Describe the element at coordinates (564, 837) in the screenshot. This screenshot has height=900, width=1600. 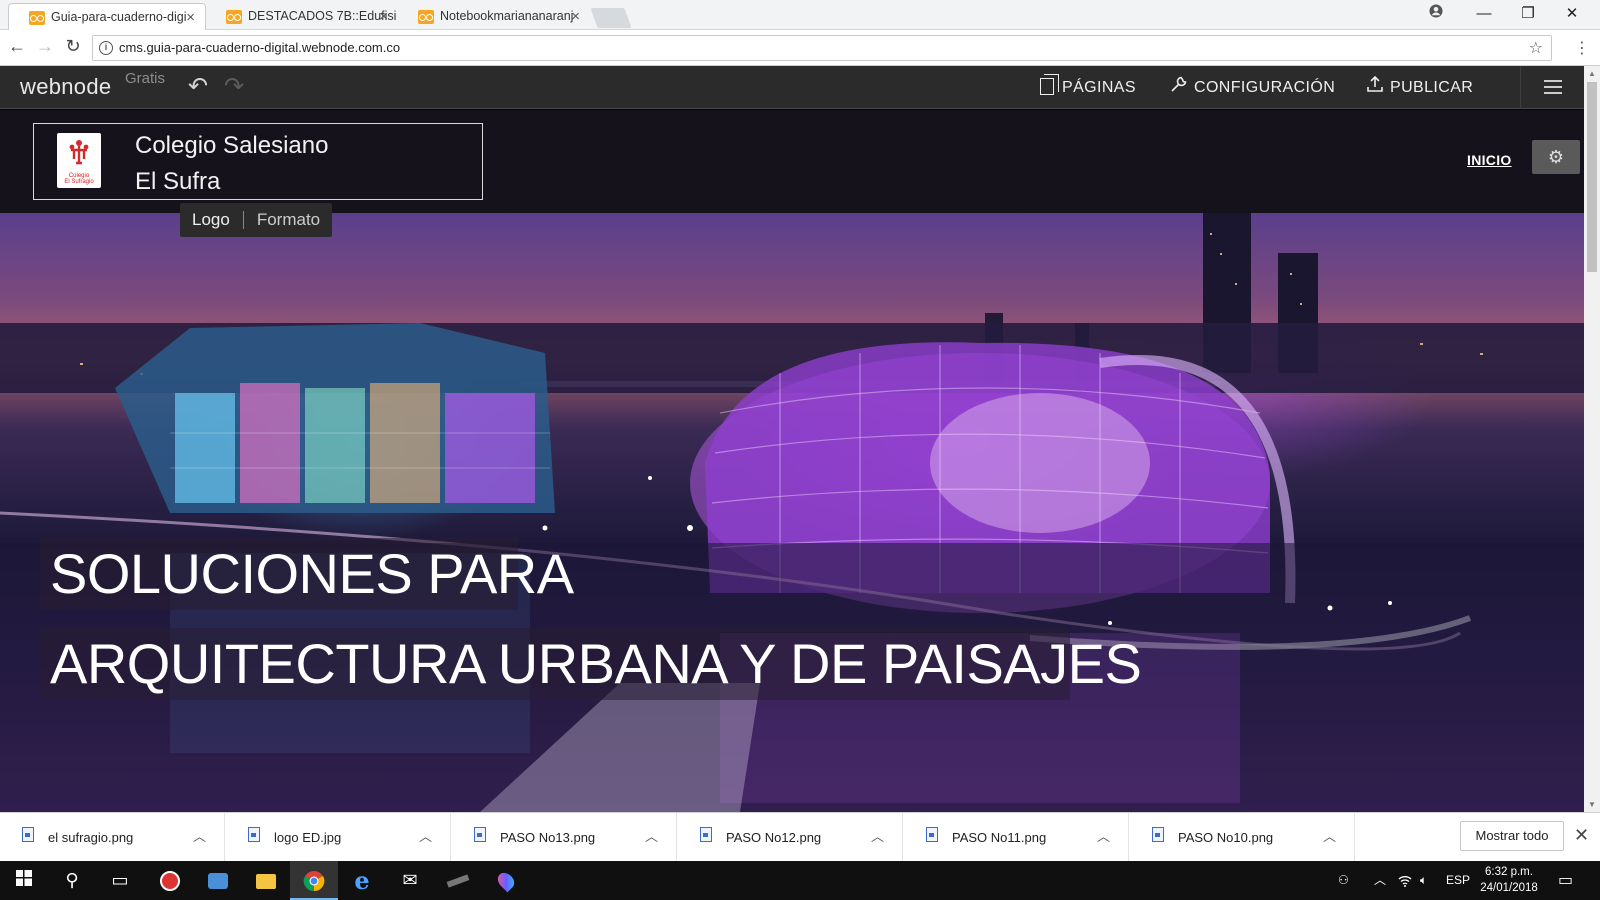
I see `download-item: PASO No13.png ︿` at that location.